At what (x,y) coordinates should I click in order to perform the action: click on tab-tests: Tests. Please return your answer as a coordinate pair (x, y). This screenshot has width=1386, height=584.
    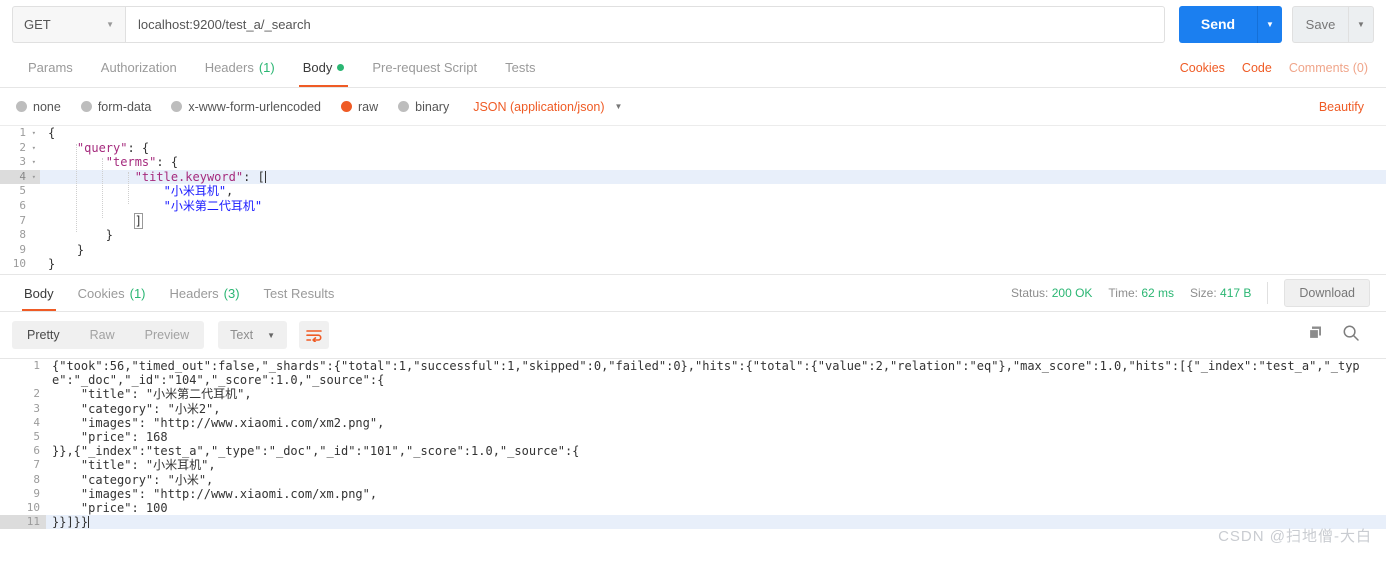
    Looking at the image, I should click on (520, 67).